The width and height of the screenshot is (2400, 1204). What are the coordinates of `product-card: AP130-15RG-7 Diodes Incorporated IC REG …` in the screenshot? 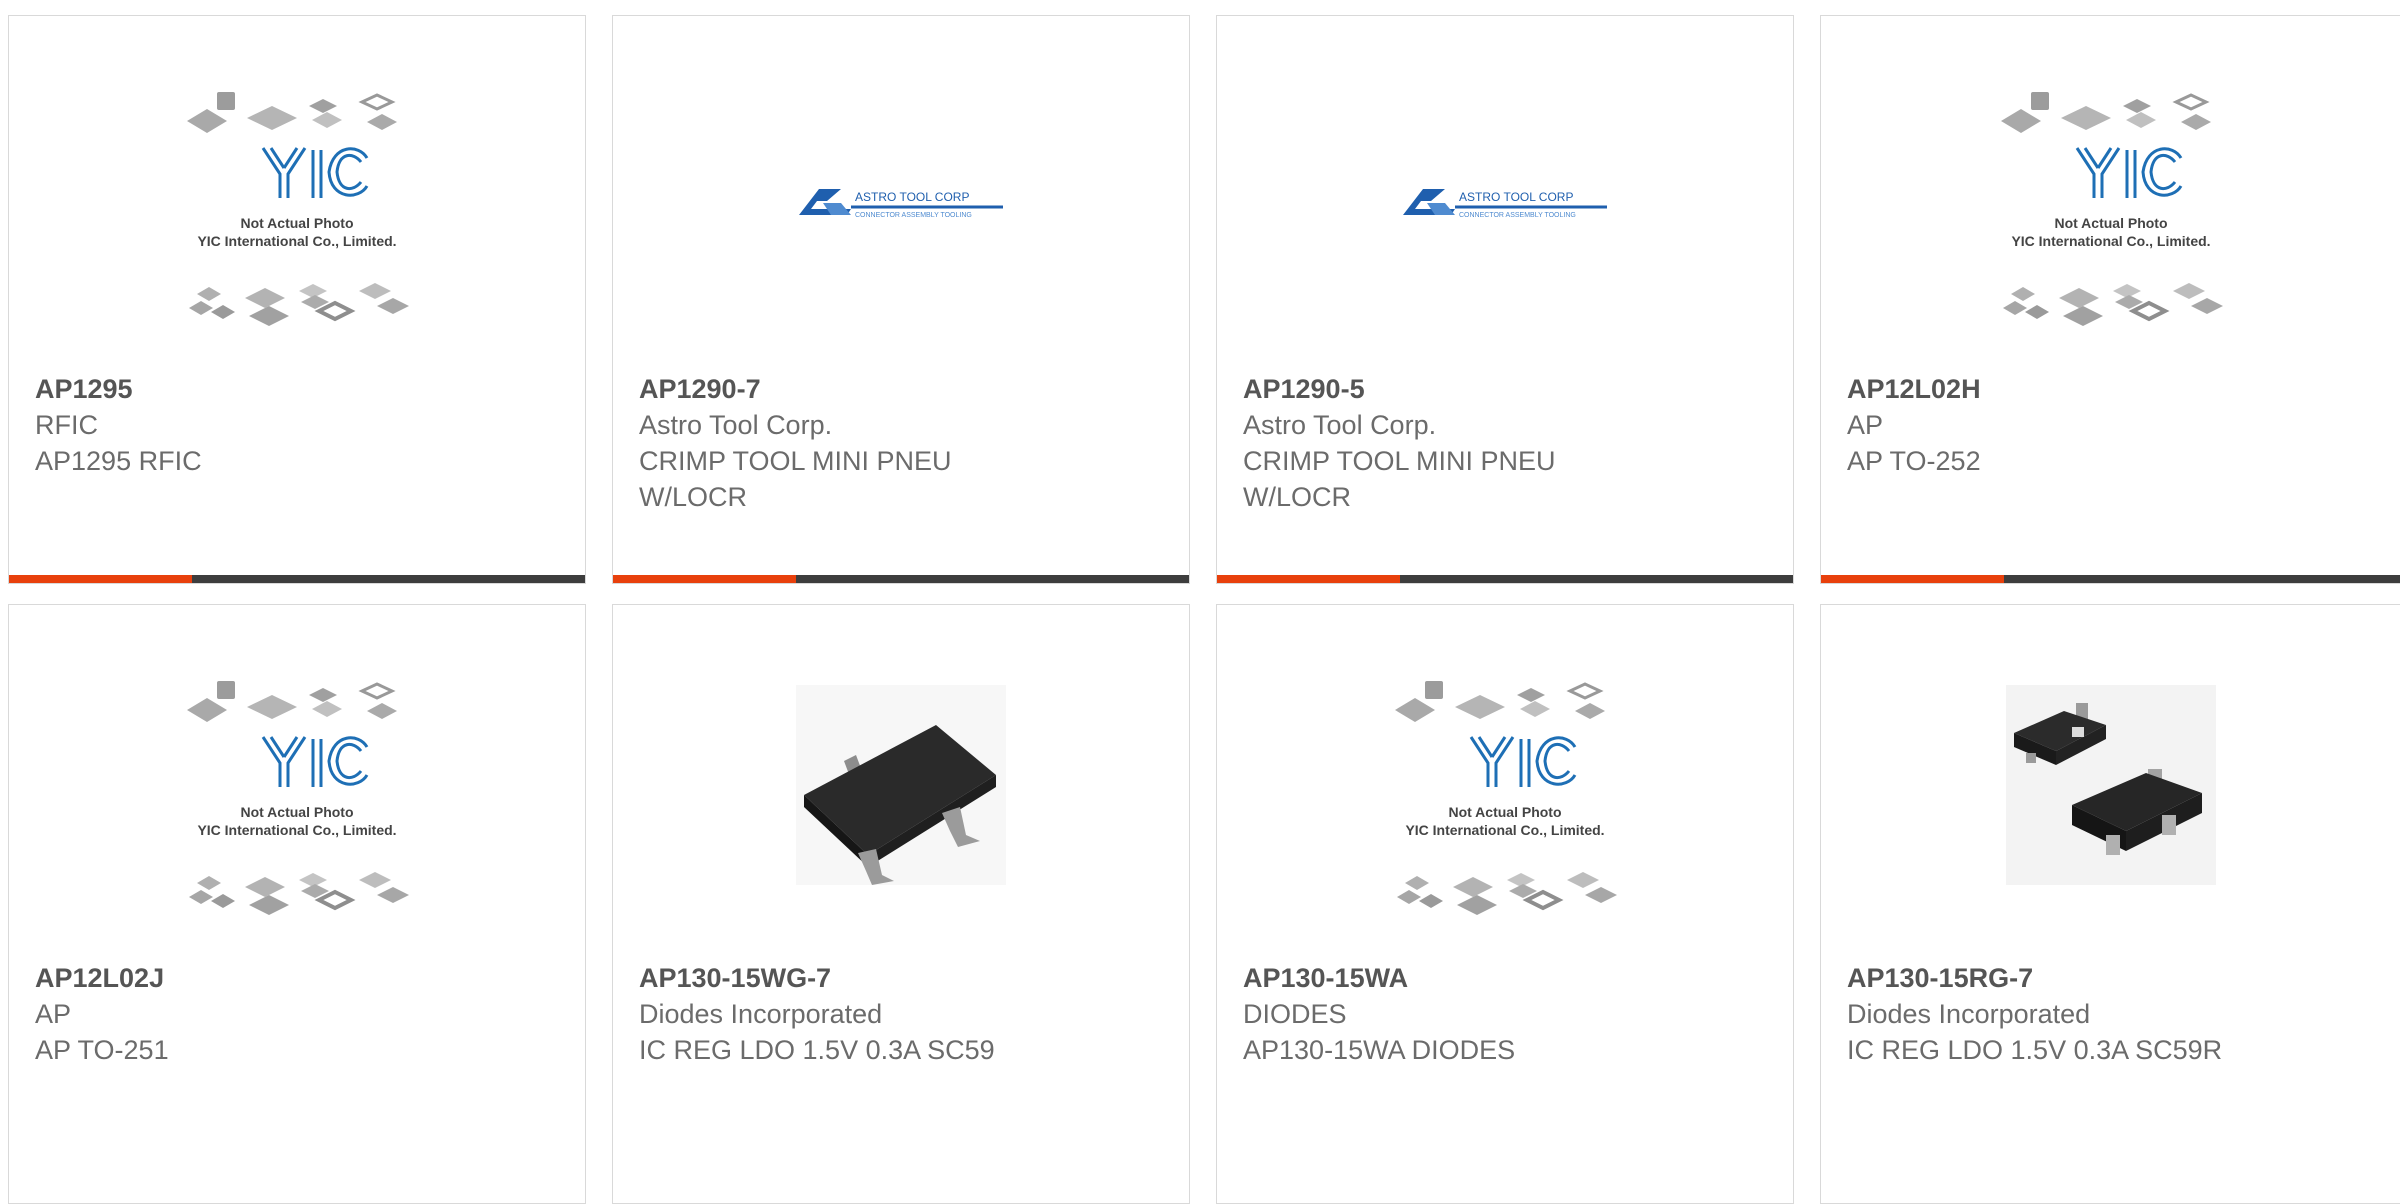 It's located at (2110, 904).